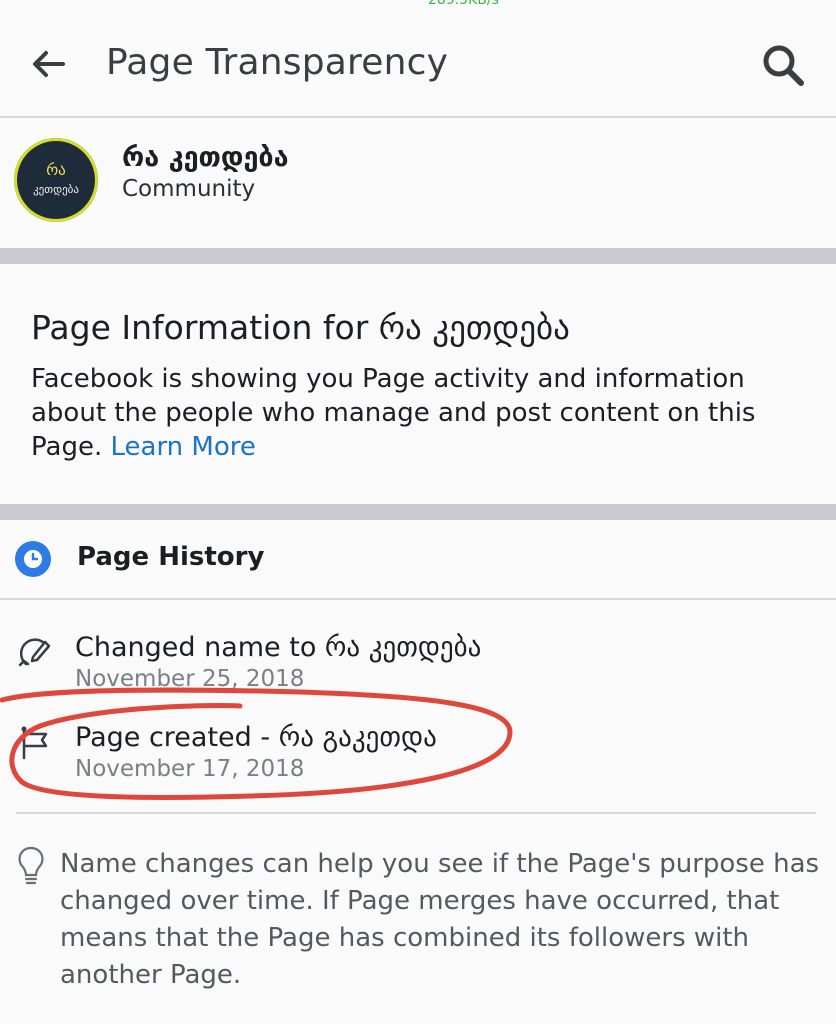 The height and width of the screenshot is (1024, 836). What do you see at coordinates (190, 769) in the screenshot?
I see `history-event-date: November 17, 2018` at bounding box center [190, 769].